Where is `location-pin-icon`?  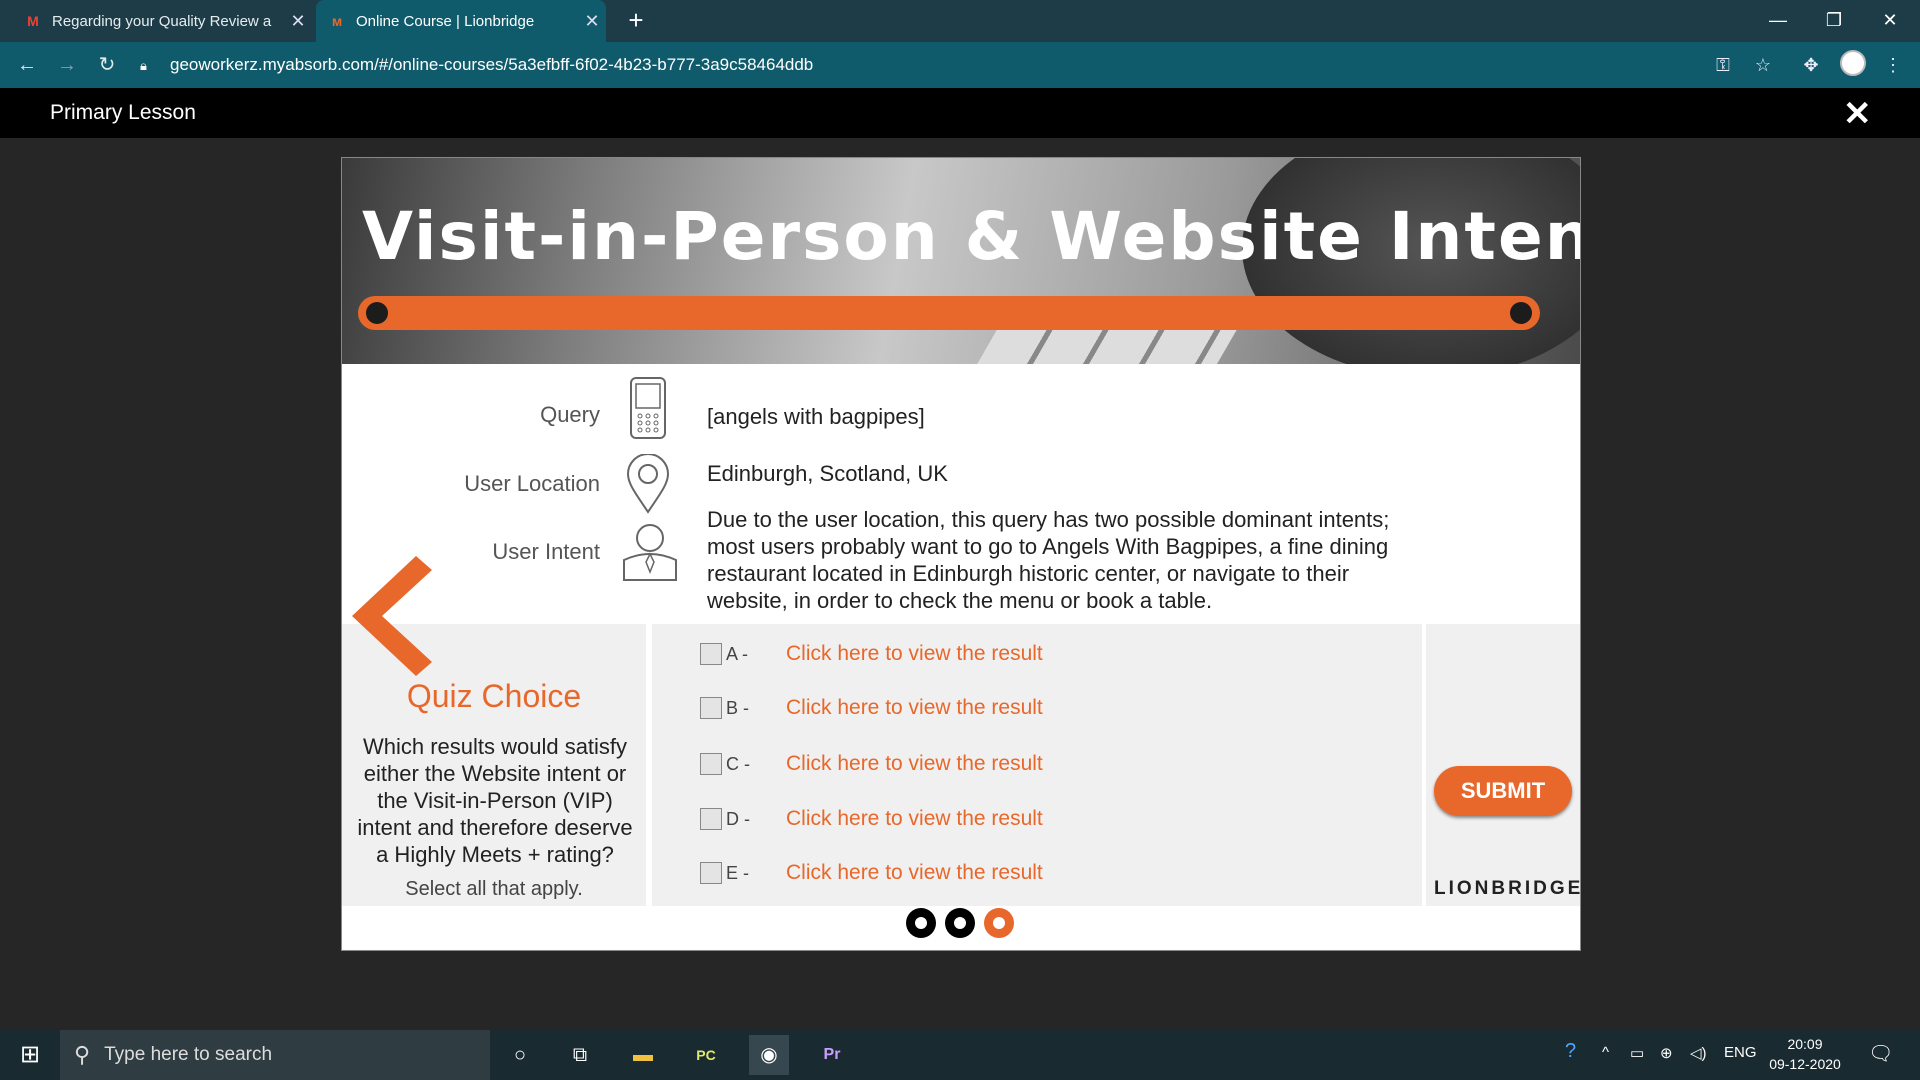
location-pin-icon is located at coordinates (648, 484).